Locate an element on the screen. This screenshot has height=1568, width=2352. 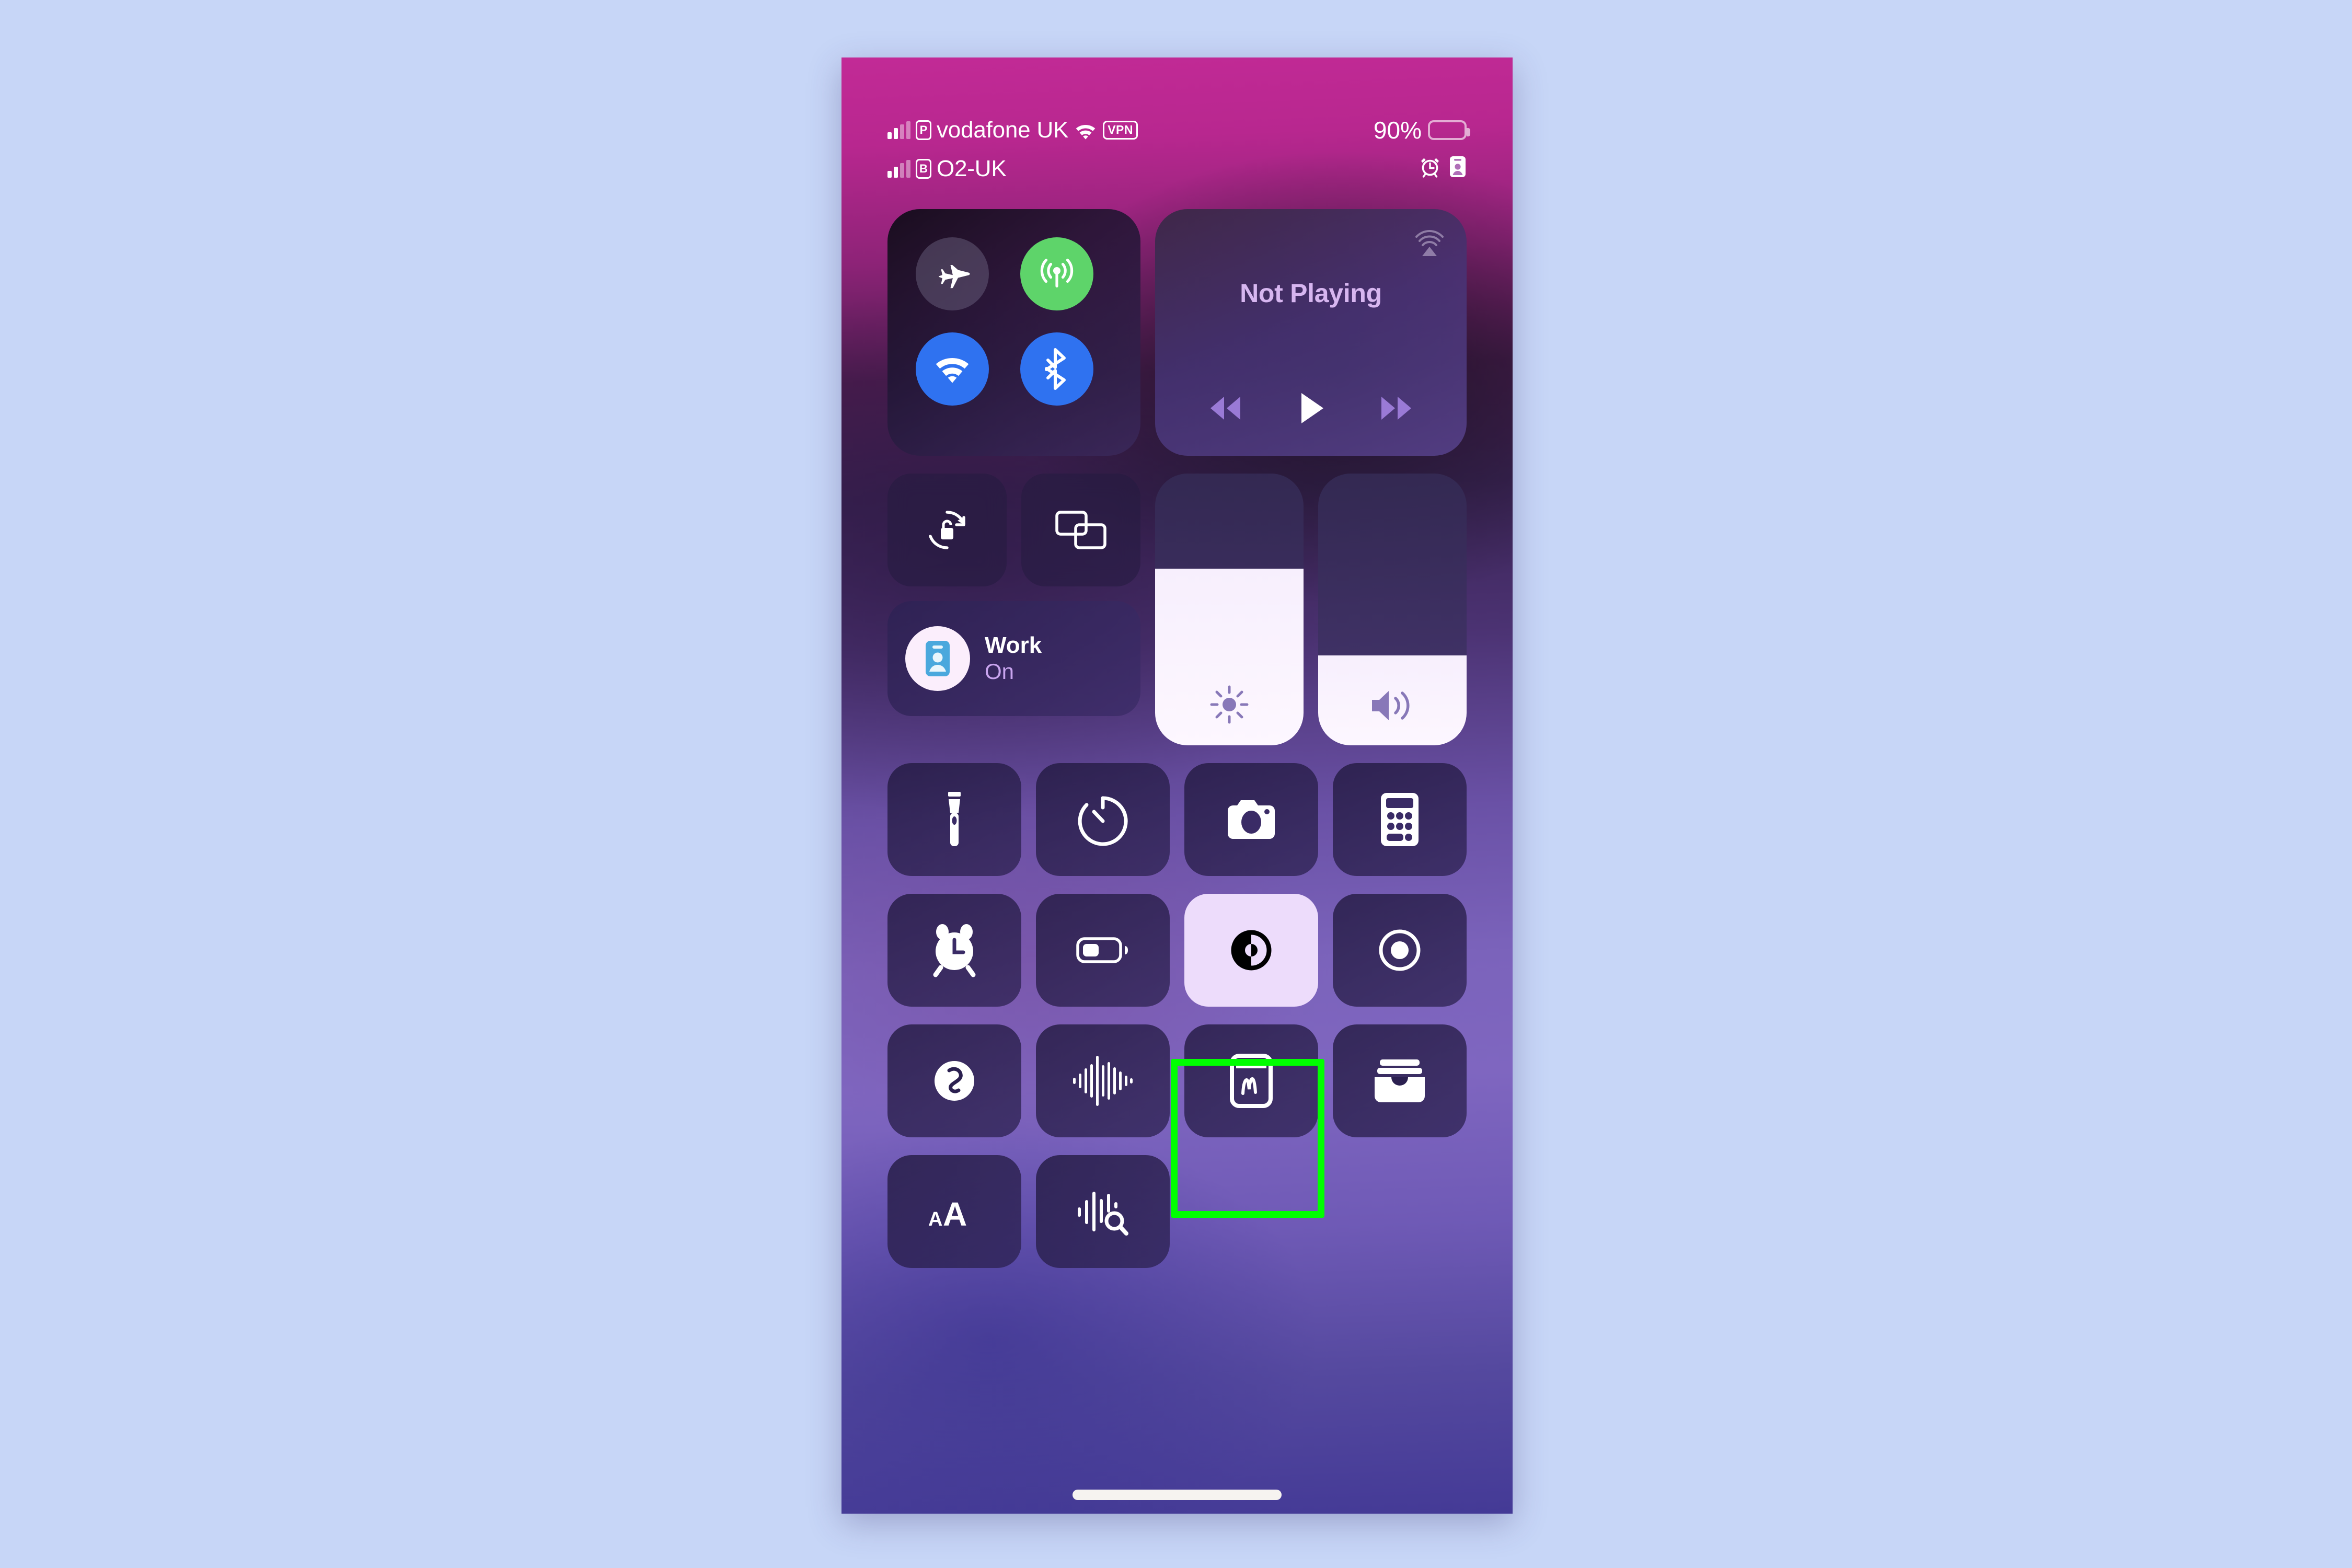
screen-record-icon is located at coordinates (1400, 950).